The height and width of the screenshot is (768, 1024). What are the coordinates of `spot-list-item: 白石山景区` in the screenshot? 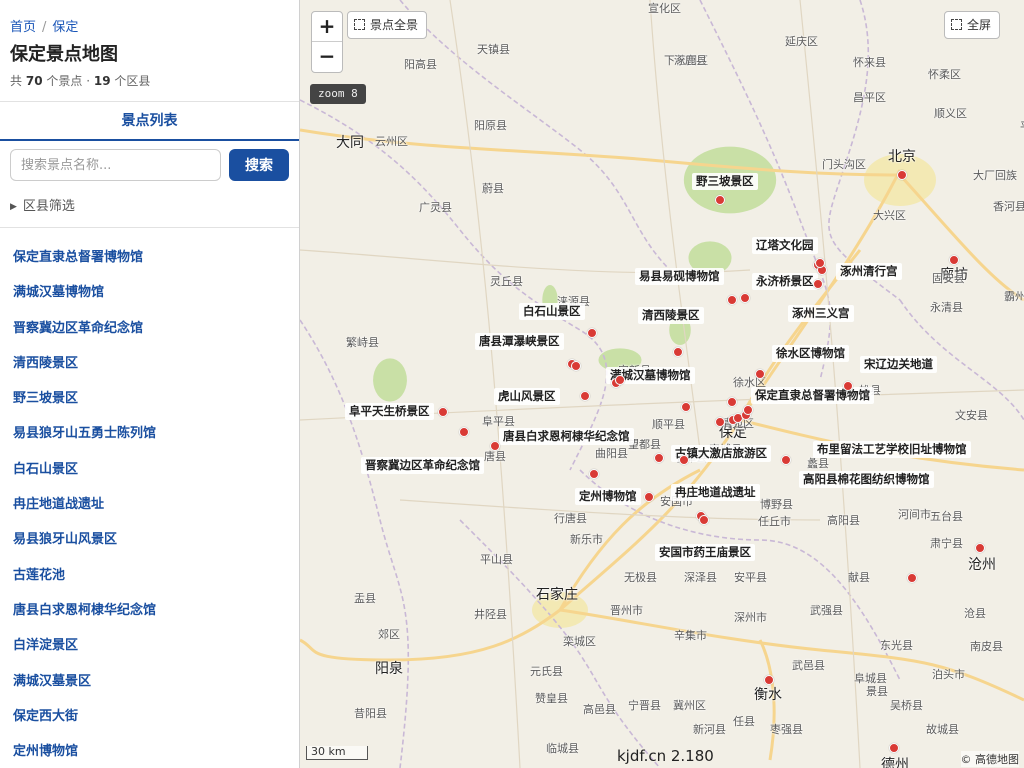 It's located at (149, 469).